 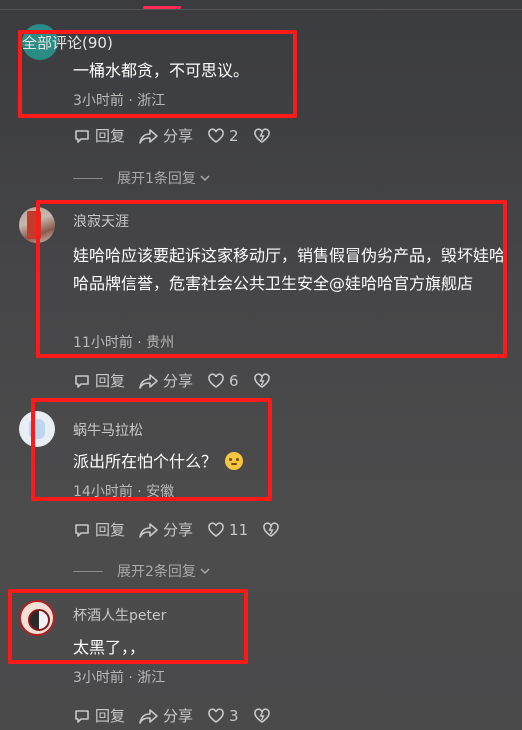 I want to click on expand-label: 展开2条回复, so click(x=156, y=572).